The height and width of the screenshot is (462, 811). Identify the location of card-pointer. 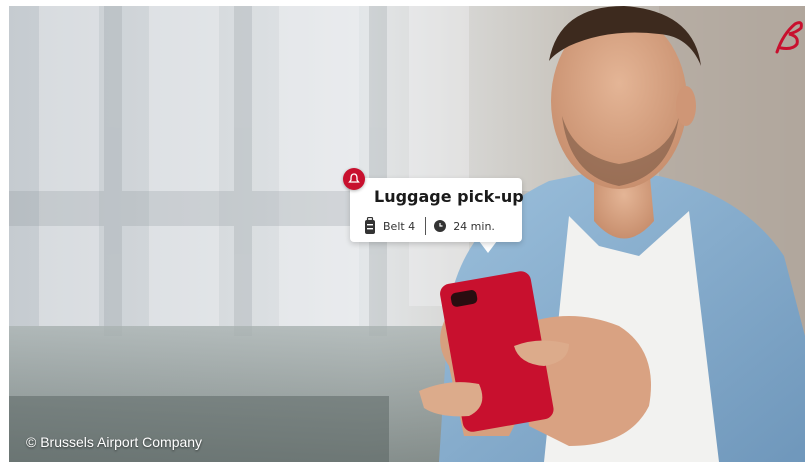
(488, 247).